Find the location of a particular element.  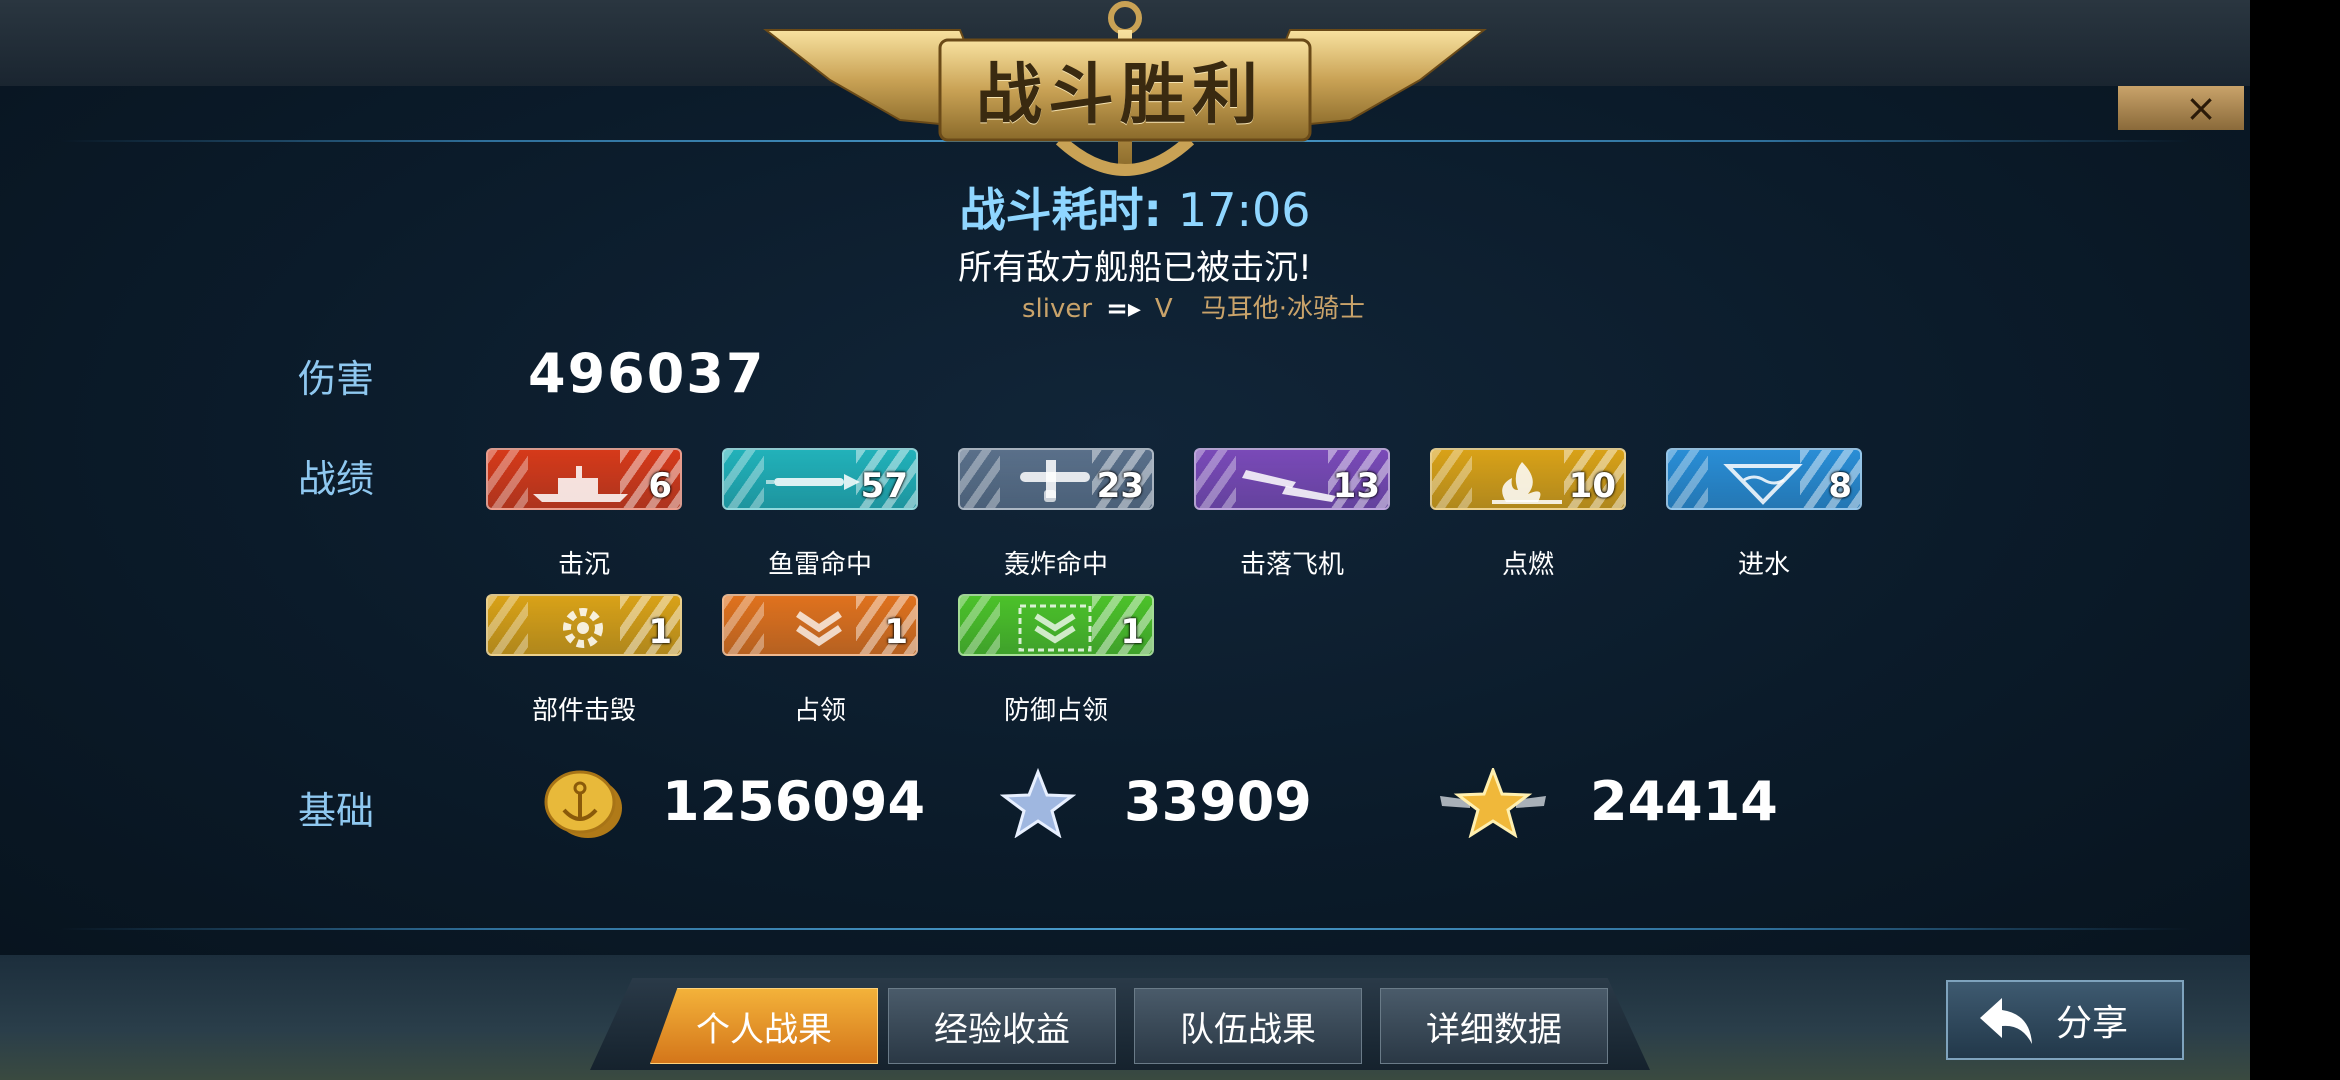

close-icon: × is located at coordinates (2201, 108).